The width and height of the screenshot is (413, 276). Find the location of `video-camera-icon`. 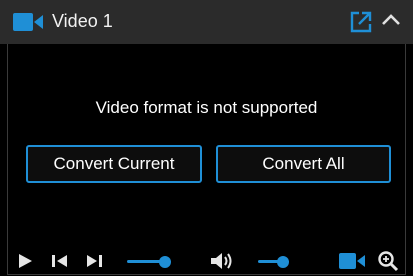

video-camera-icon is located at coordinates (28, 22).